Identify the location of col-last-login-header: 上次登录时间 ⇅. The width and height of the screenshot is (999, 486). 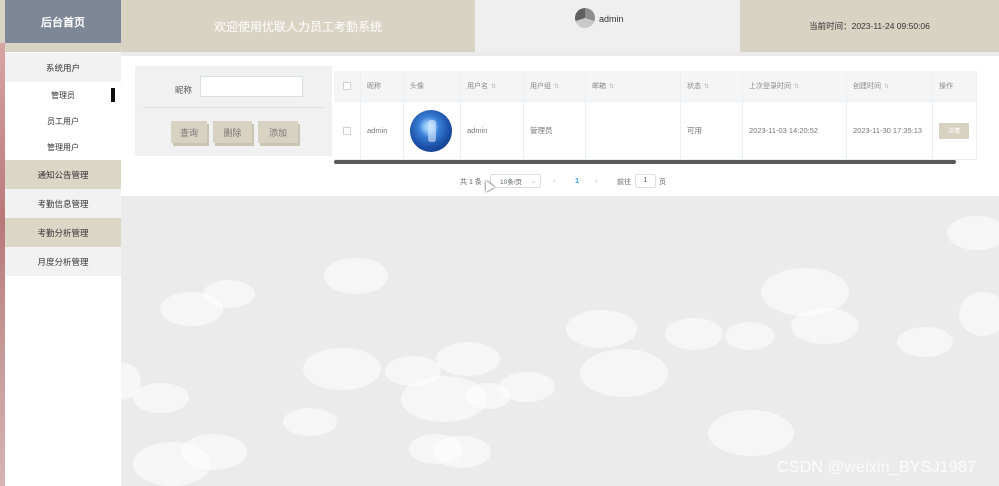
(795, 86).